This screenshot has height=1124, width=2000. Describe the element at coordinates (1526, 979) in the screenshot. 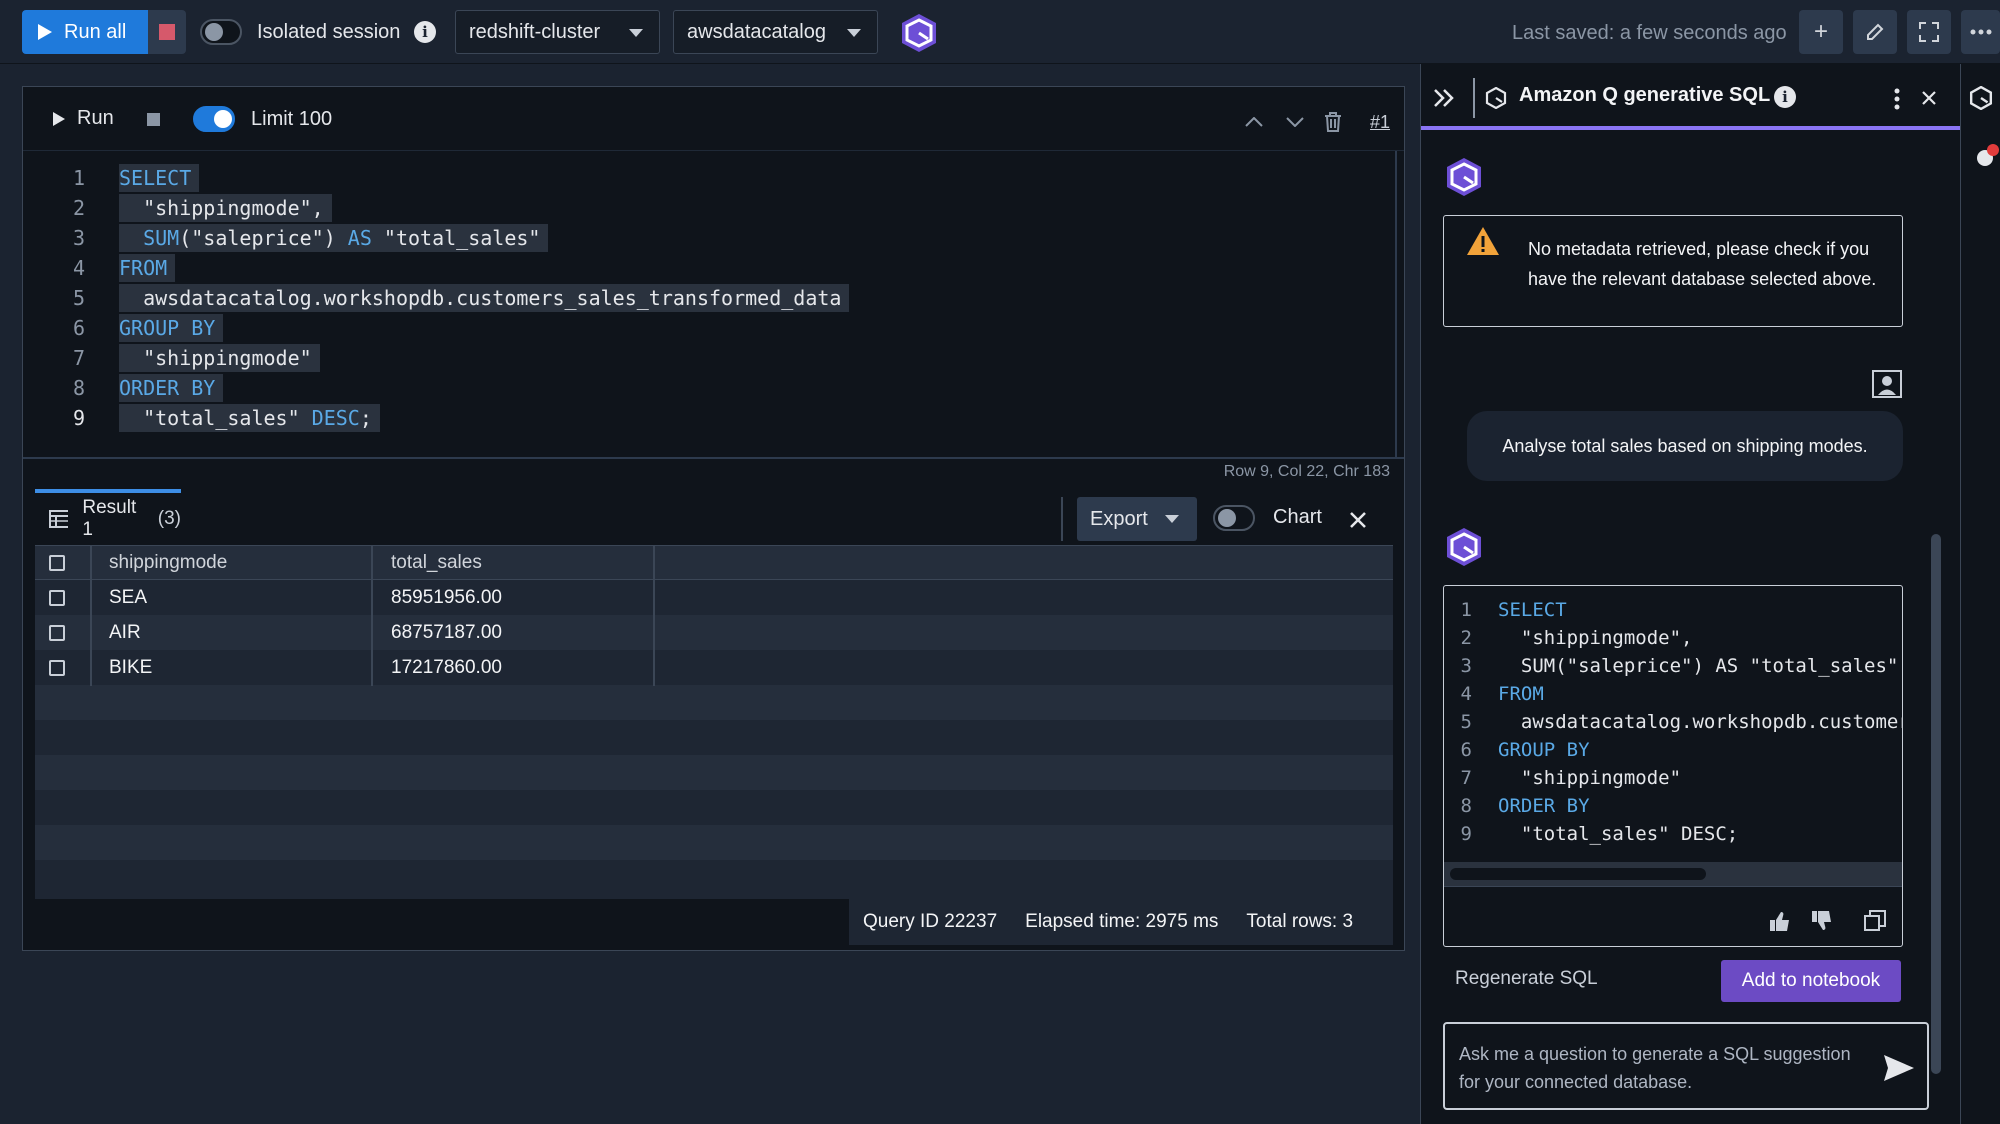

I see `regenerate-sql-button: Regenerate SQL` at that location.